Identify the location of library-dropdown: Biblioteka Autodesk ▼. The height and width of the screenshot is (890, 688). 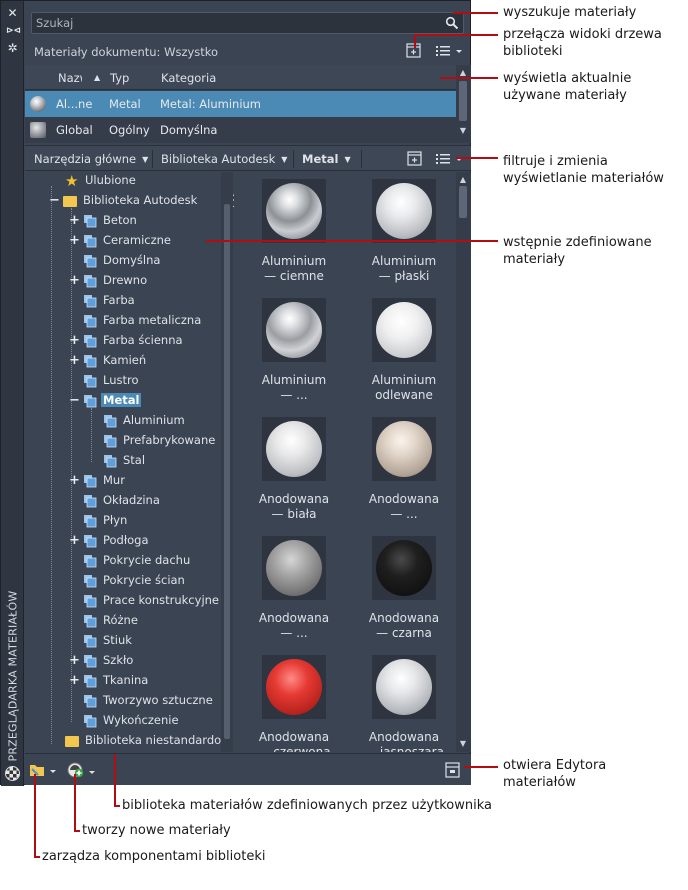
(224, 159).